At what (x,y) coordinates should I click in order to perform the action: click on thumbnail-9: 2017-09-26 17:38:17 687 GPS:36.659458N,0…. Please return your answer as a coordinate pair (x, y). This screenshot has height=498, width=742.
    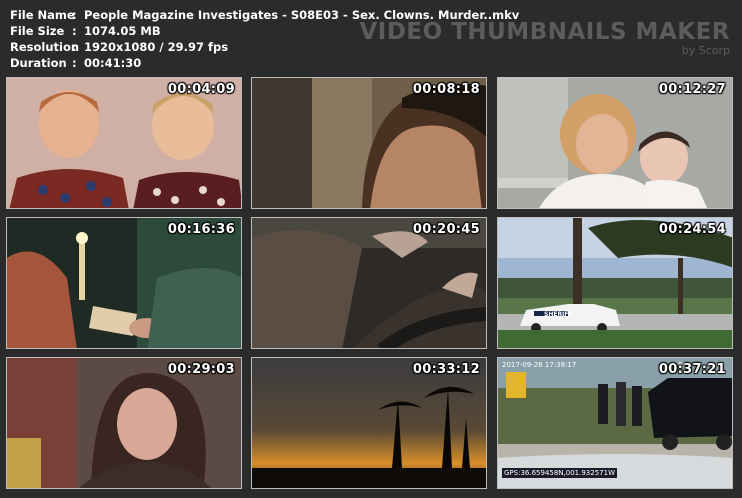
    Looking at the image, I should click on (615, 423).